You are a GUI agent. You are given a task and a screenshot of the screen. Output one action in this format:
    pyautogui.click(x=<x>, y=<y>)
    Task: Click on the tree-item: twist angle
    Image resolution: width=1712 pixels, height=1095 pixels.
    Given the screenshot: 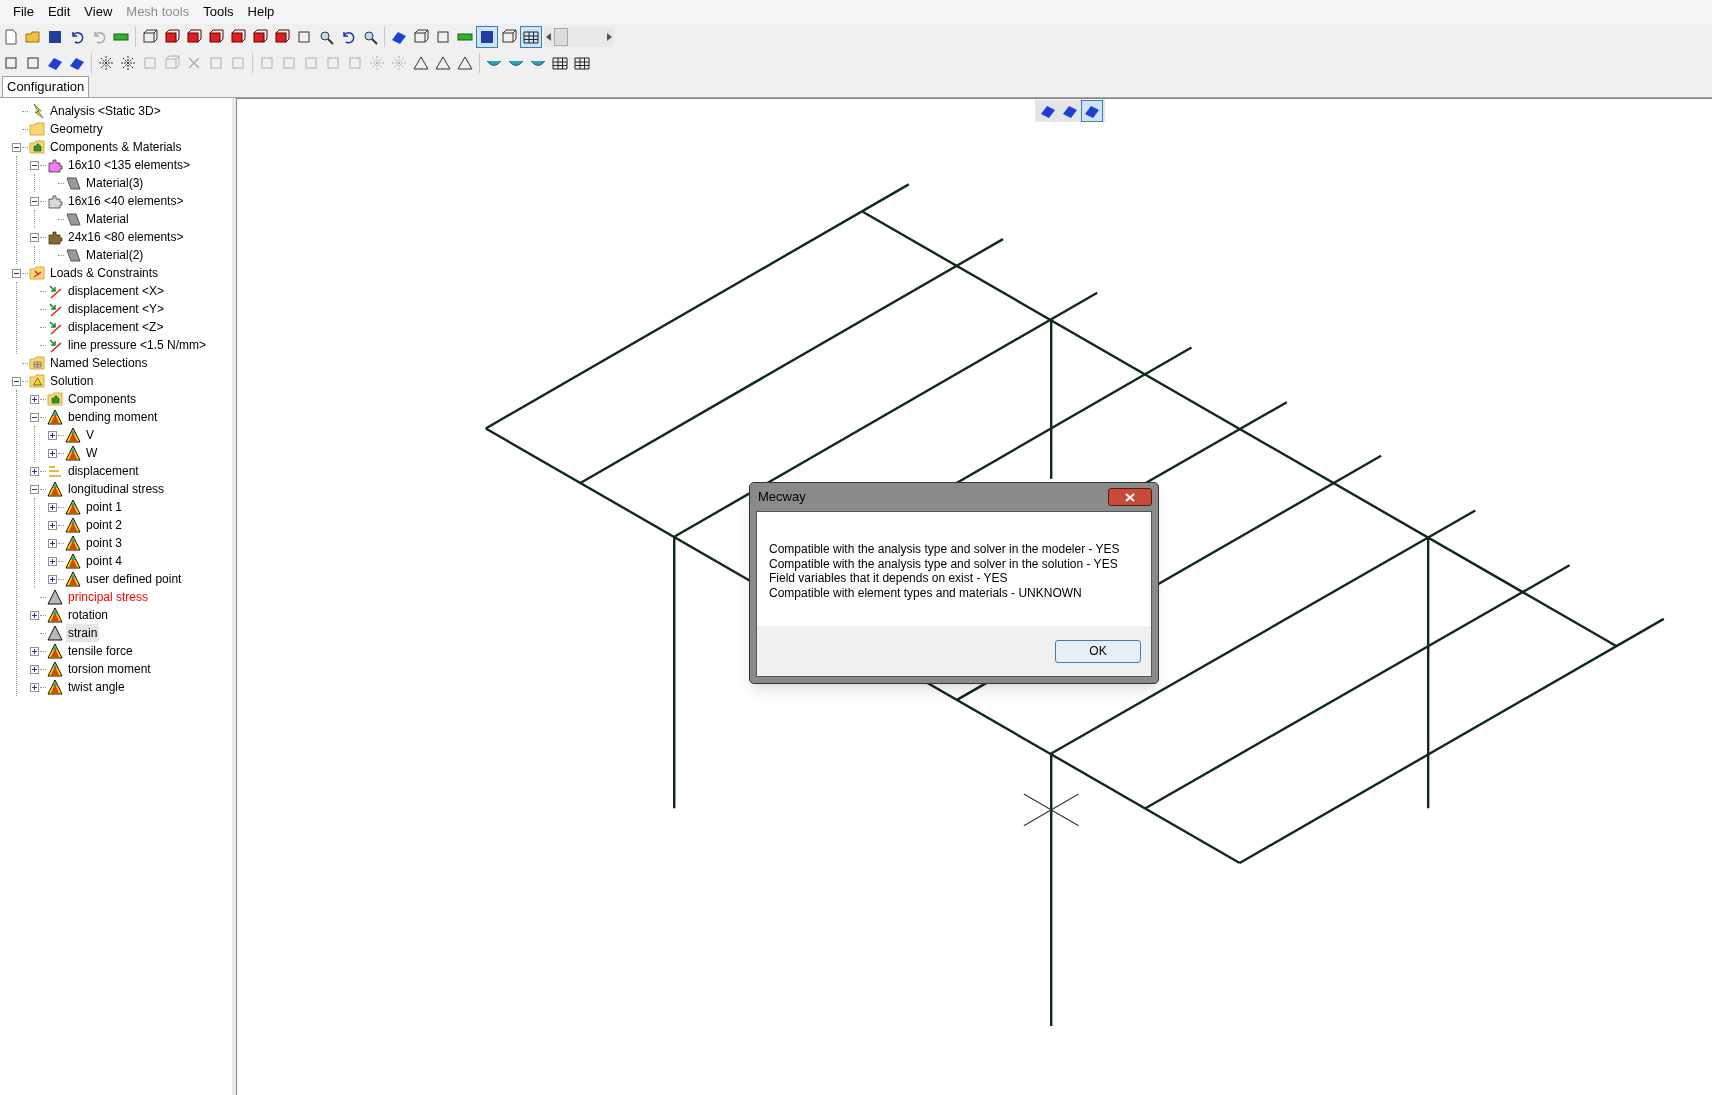 What is the action you would take?
    pyautogui.click(x=96, y=687)
    